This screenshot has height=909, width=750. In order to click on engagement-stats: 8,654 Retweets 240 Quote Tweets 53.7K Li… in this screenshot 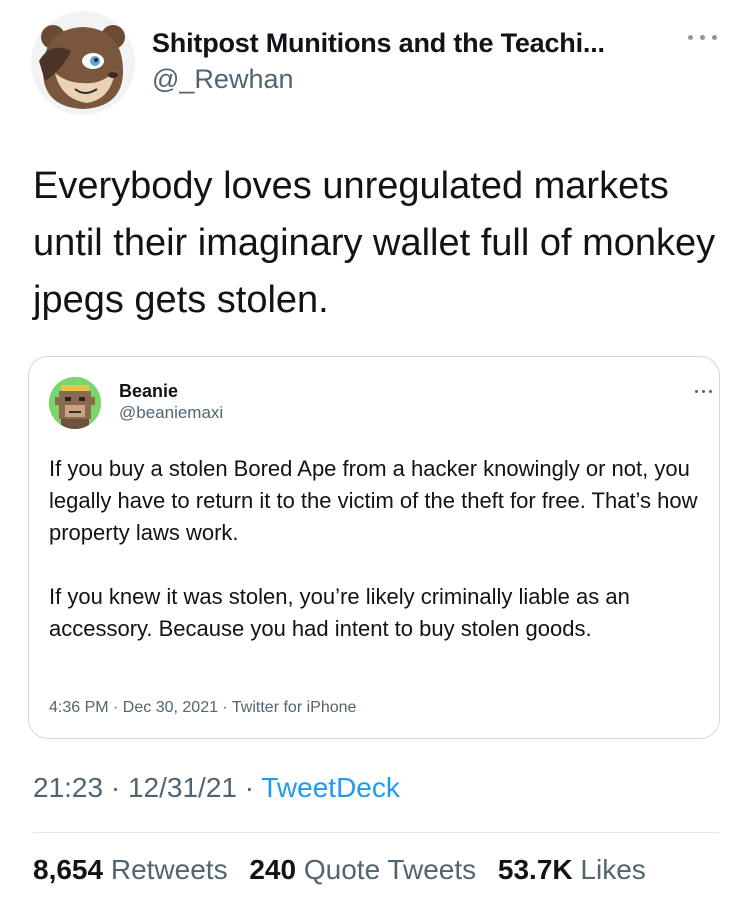, I will do `click(346, 870)`.